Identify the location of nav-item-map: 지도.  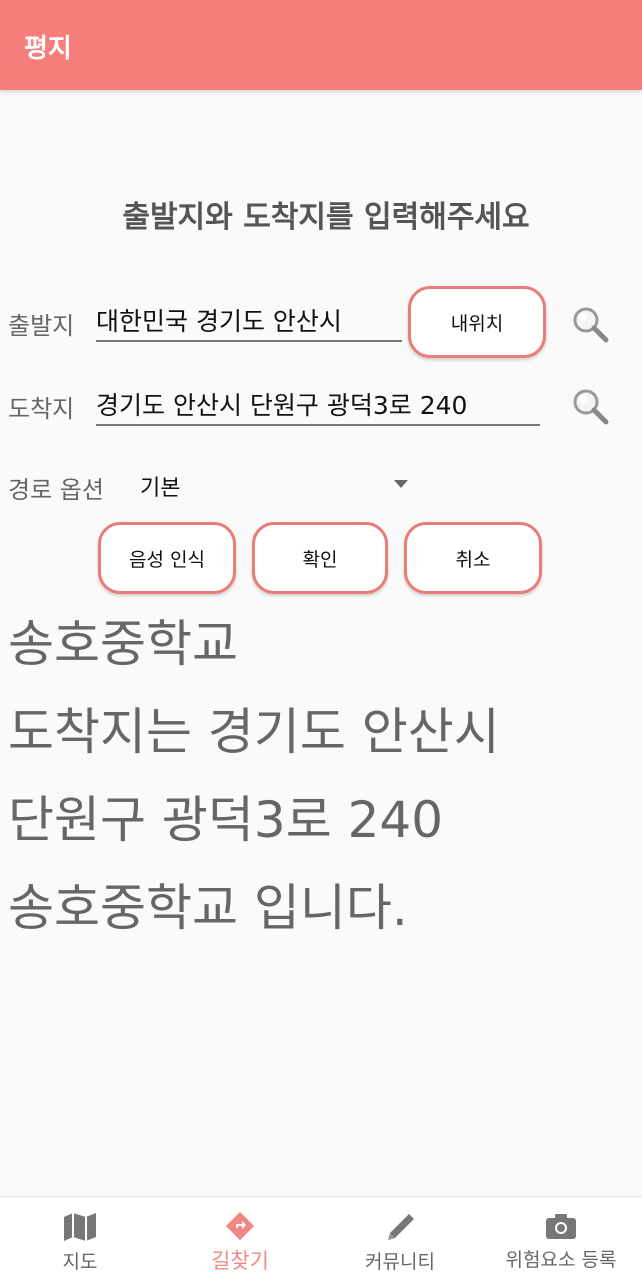
(80, 1238).